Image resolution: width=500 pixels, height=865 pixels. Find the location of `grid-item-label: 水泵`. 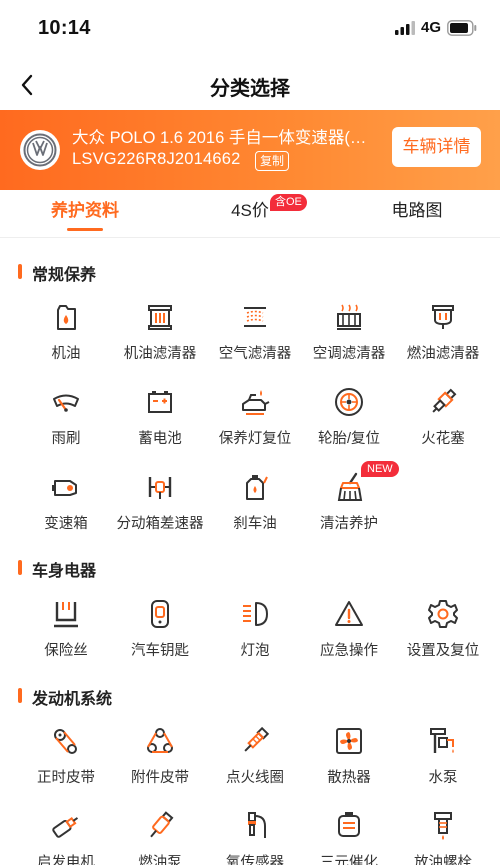

grid-item-label: 水泵 is located at coordinates (443, 778).